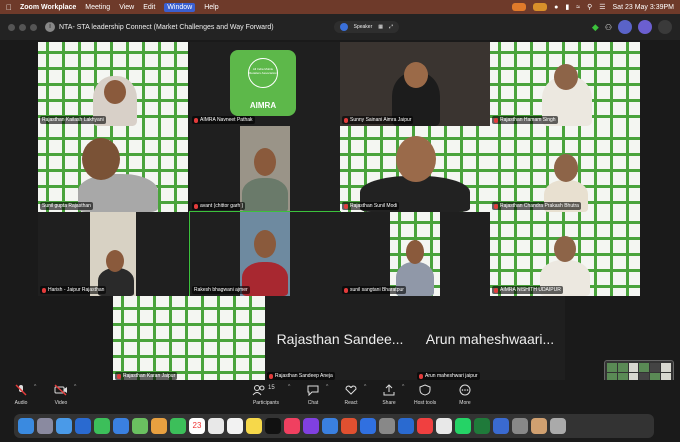 The height and width of the screenshot is (442, 680). I want to click on screen-share-icon, so click(540, 7).